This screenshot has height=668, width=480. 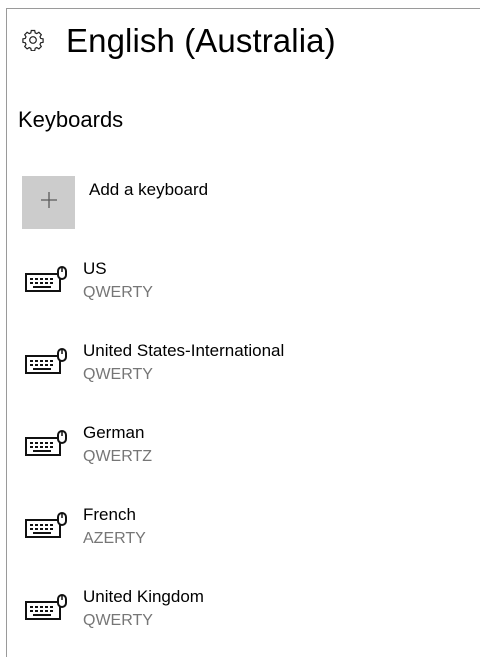 I want to click on keyboard-item: French AZERTY, so click(x=244, y=545).